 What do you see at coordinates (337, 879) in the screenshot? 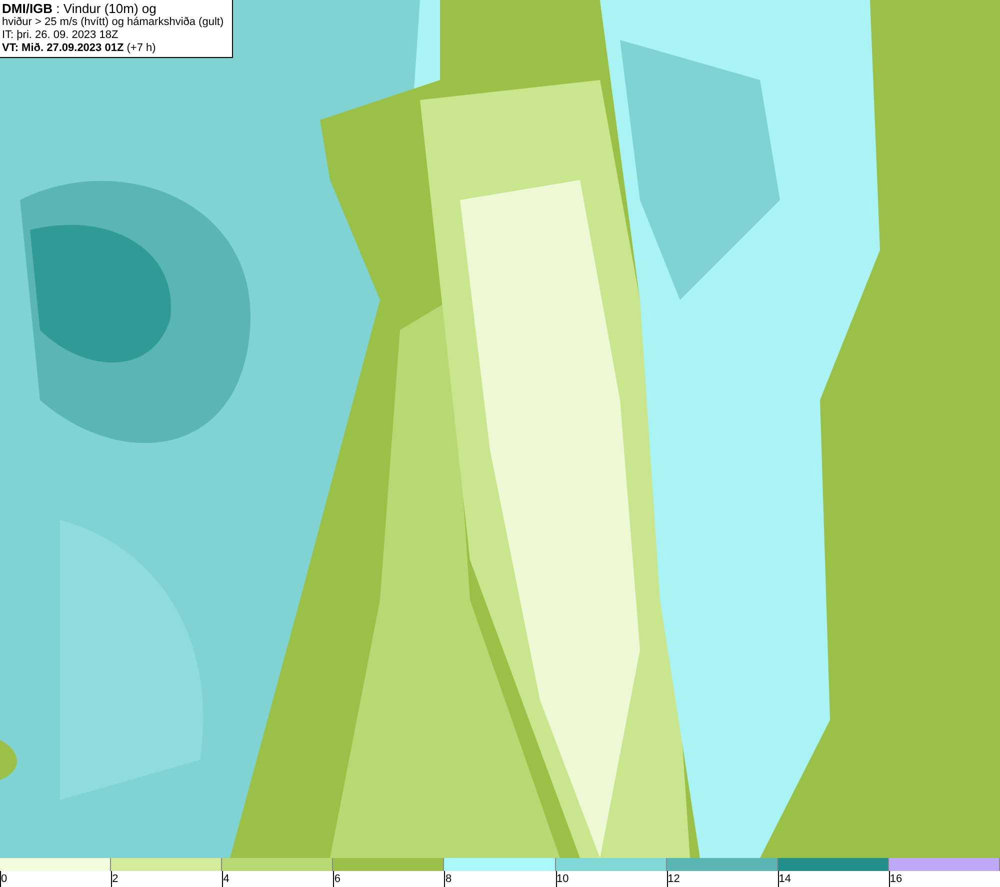
I see `scale-label: 6` at bounding box center [337, 879].